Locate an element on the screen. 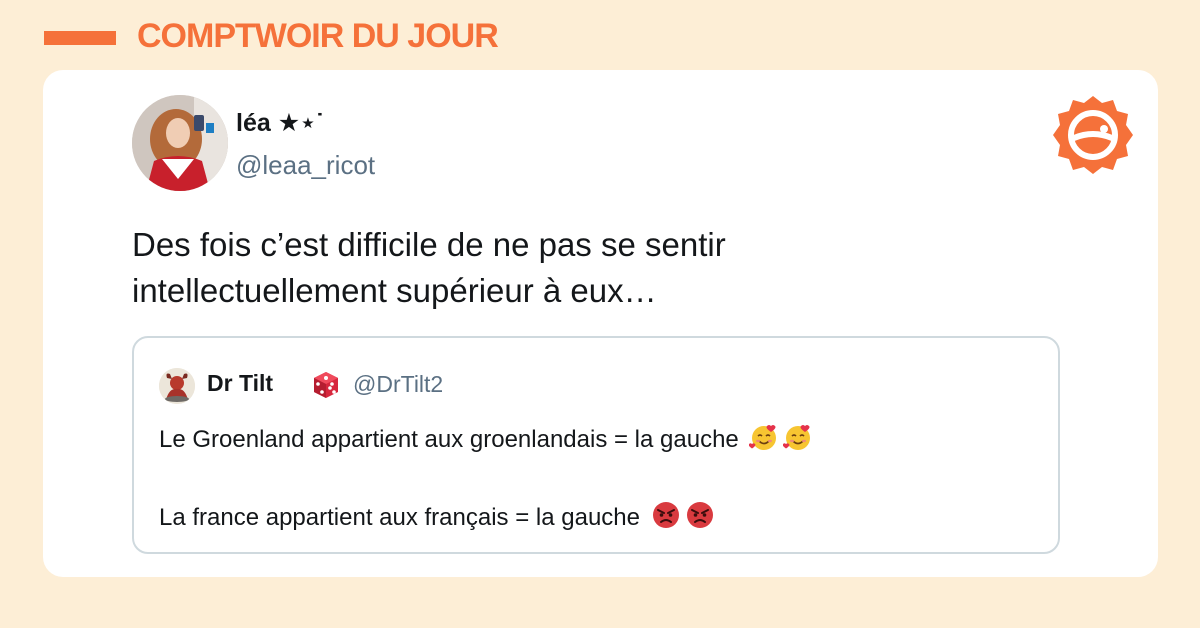  profile-photo-icon is located at coordinates (180, 143).